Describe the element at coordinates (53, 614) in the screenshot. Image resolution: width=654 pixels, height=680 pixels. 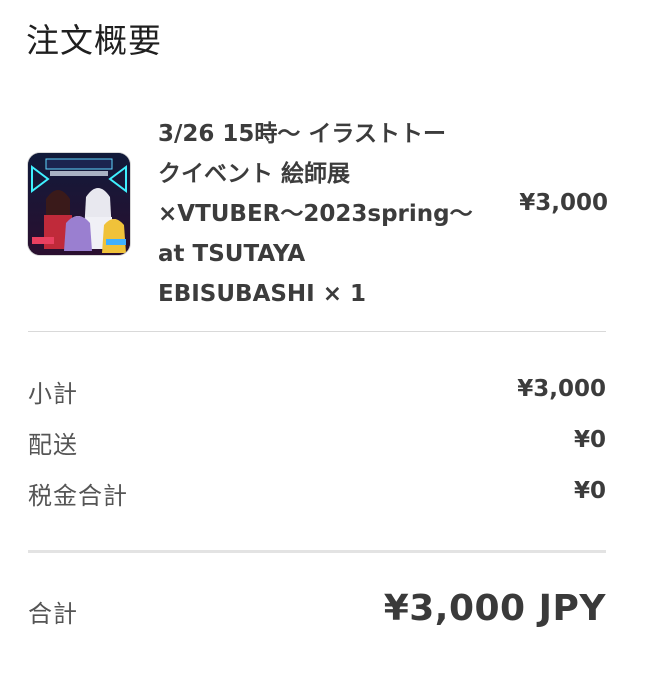
I see `total-label: 合計` at that location.